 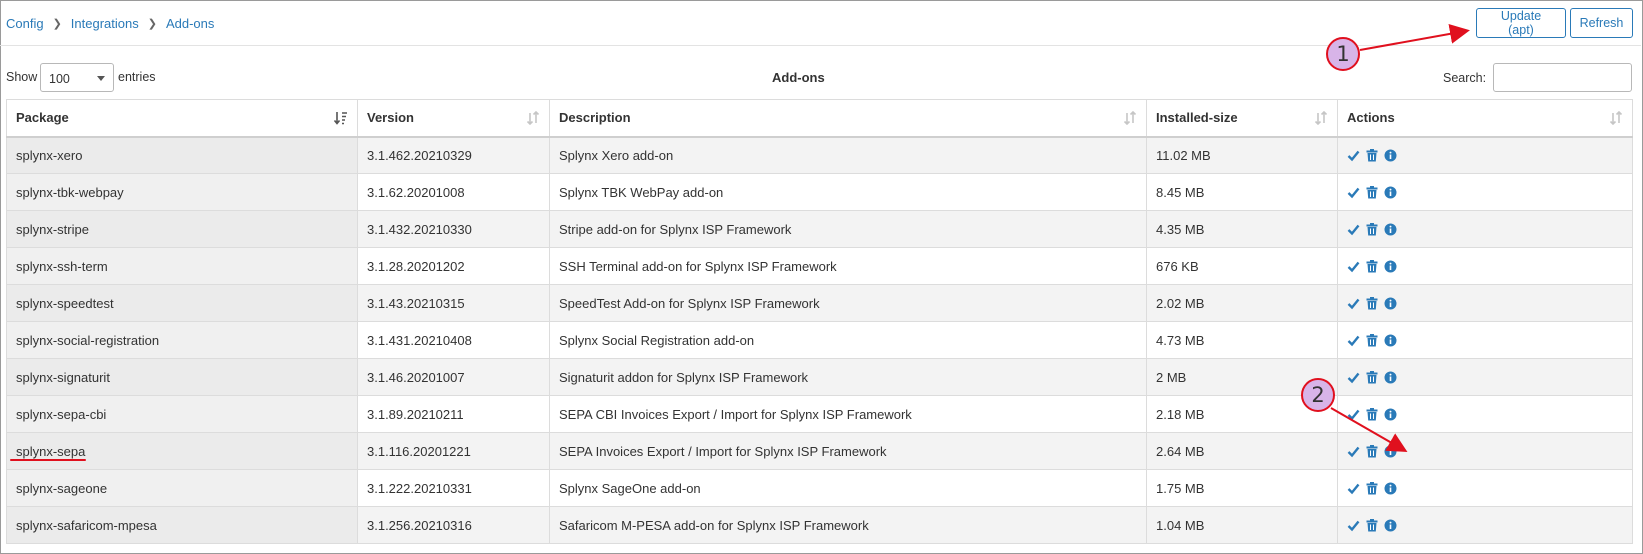 I want to click on table-title: Add-ons, so click(x=798, y=77).